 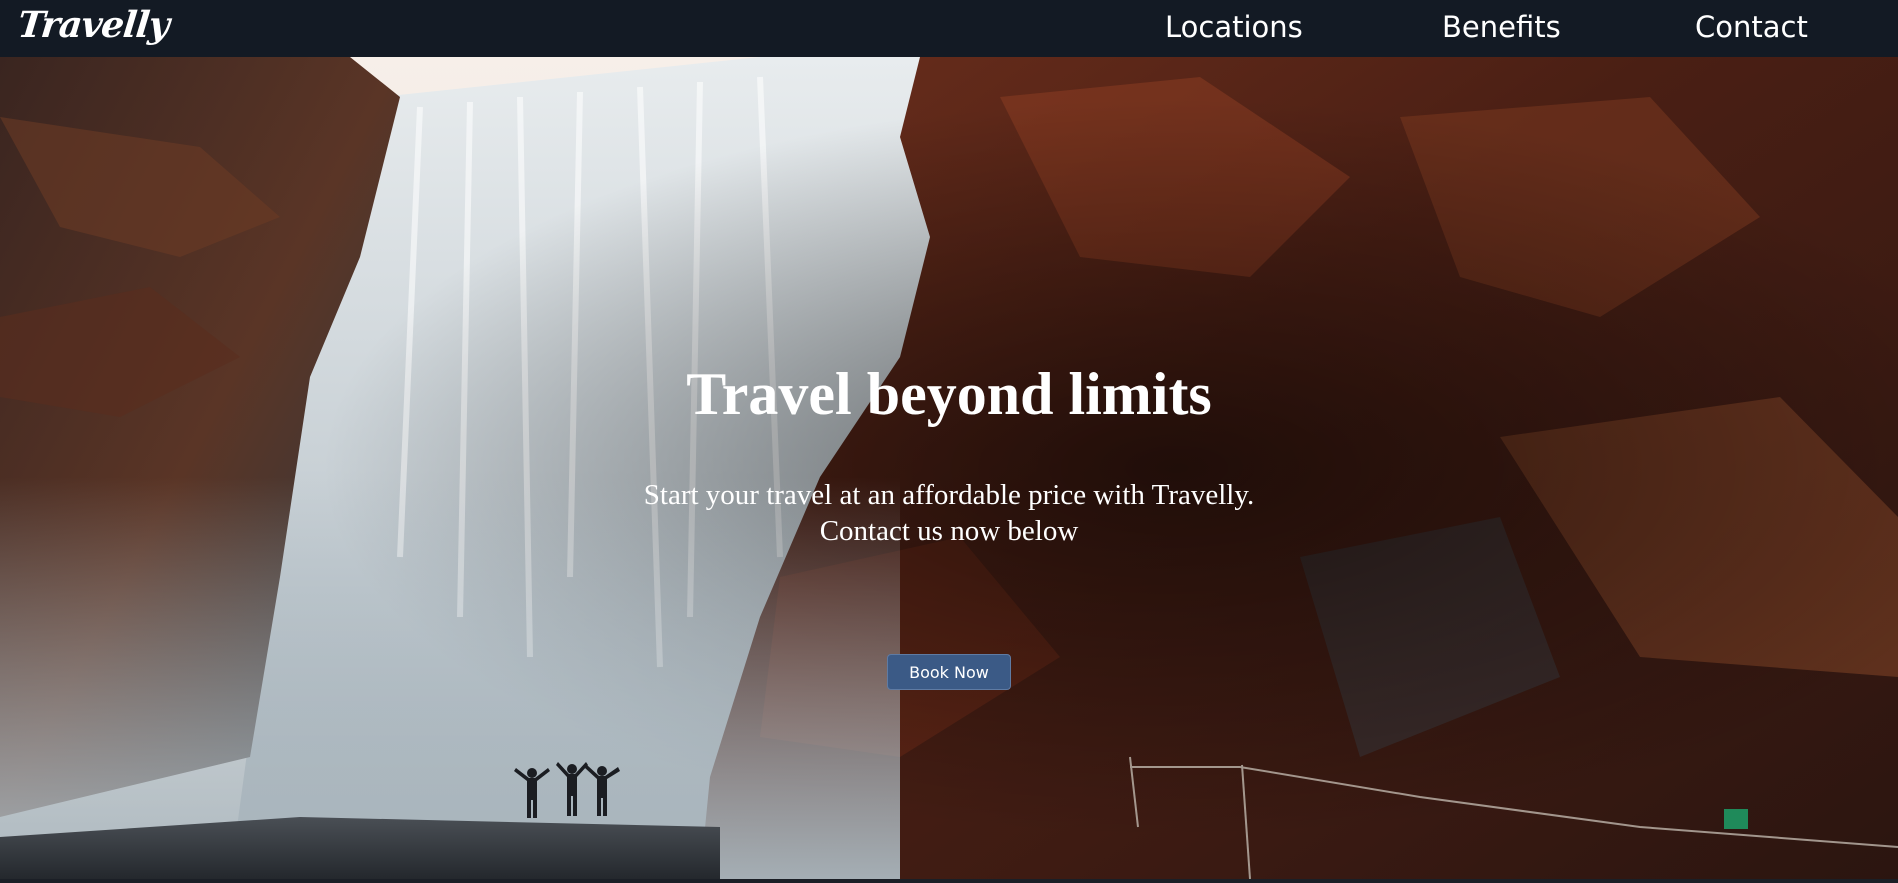 What do you see at coordinates (1501, 27) in the screenshot?
I see `nav-link-benefits: Benefits` at bounding box center [1501, 27].